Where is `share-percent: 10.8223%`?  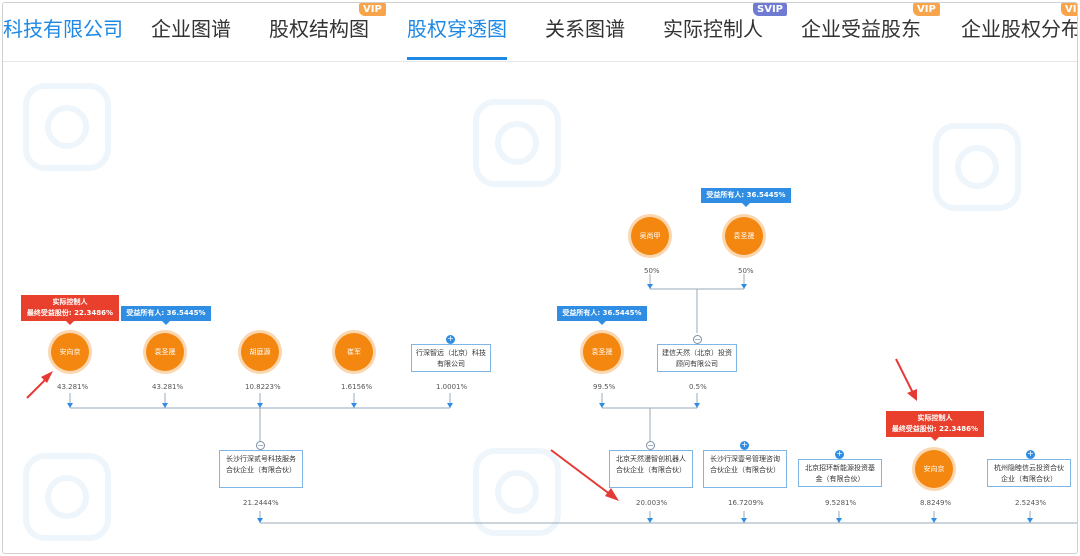 share-percent: 10.8223% is located at coordinates (263, 387).